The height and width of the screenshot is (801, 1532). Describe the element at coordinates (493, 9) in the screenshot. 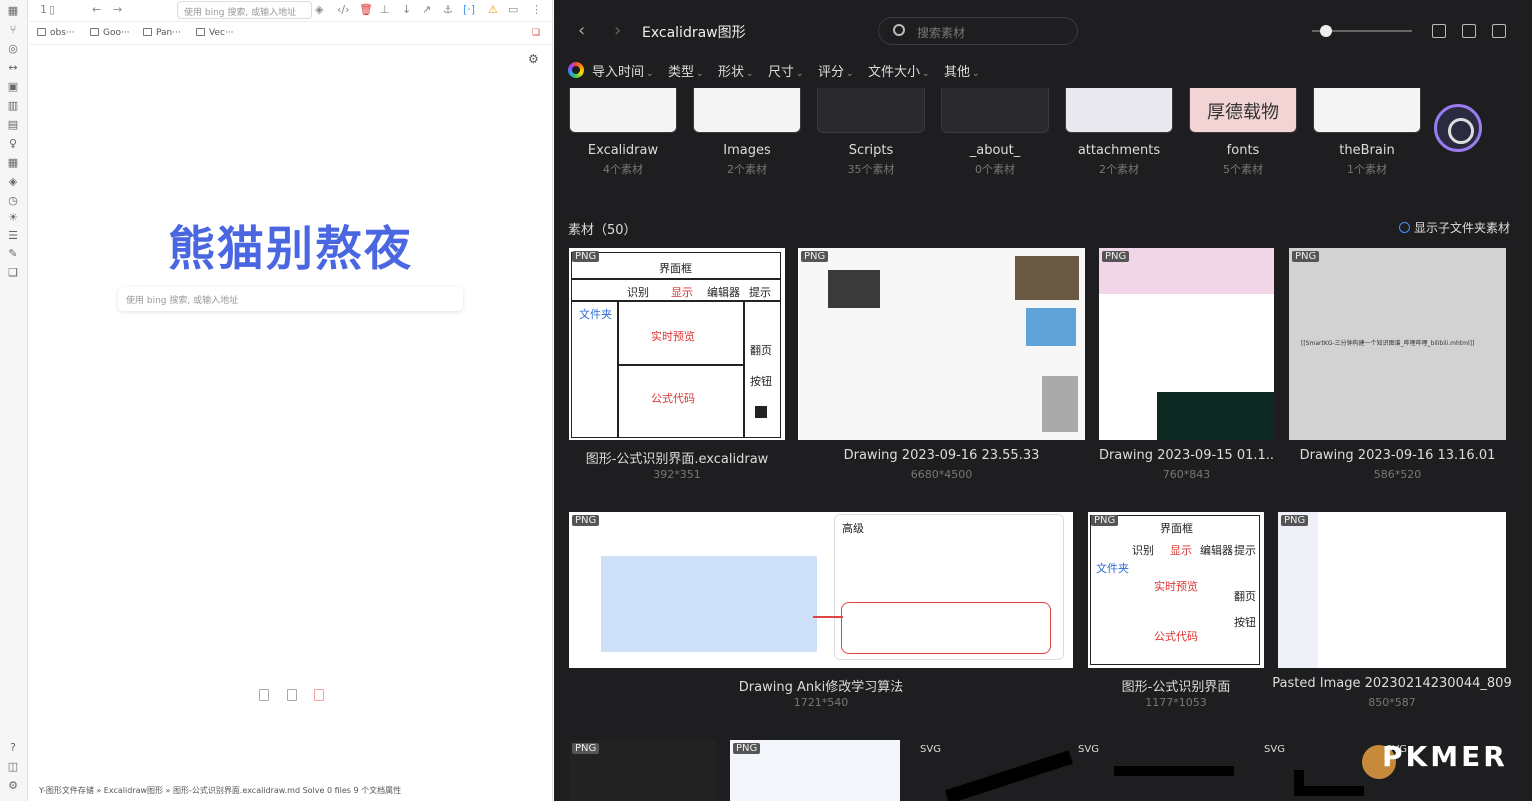

I see `warning-icon: ⚠` at that location.